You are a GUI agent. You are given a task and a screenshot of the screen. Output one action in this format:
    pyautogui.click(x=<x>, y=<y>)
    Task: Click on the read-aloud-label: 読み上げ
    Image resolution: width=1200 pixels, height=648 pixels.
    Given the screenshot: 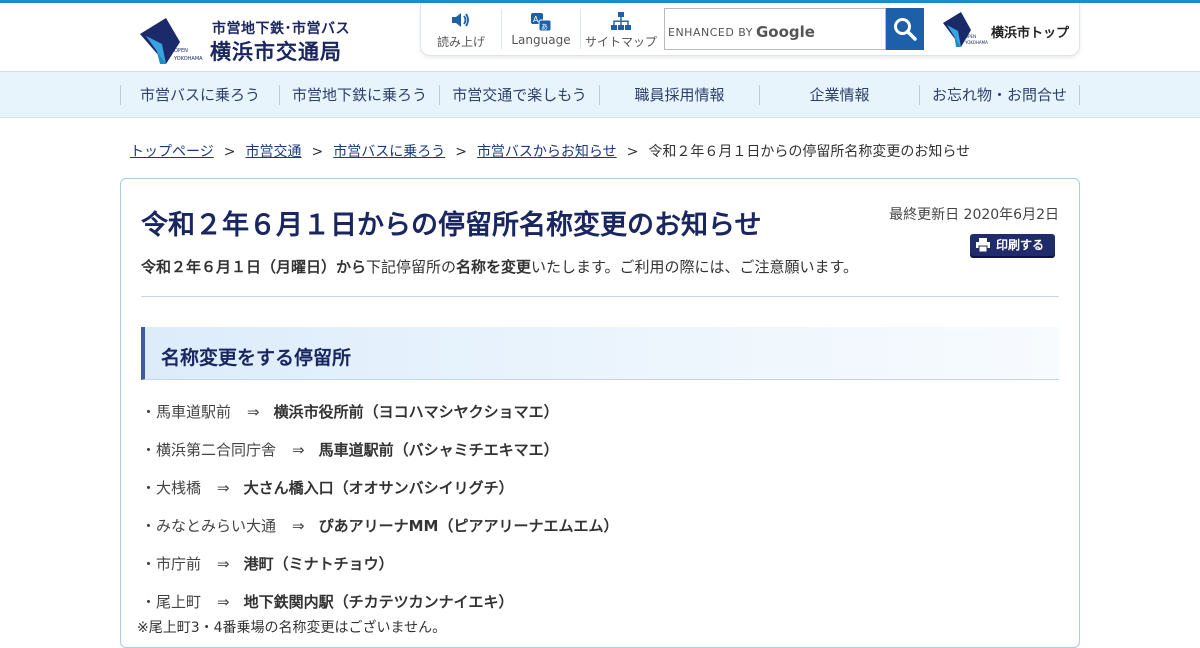 What is the action you would take?
    pyautogui.click(x=460, y=42)
    